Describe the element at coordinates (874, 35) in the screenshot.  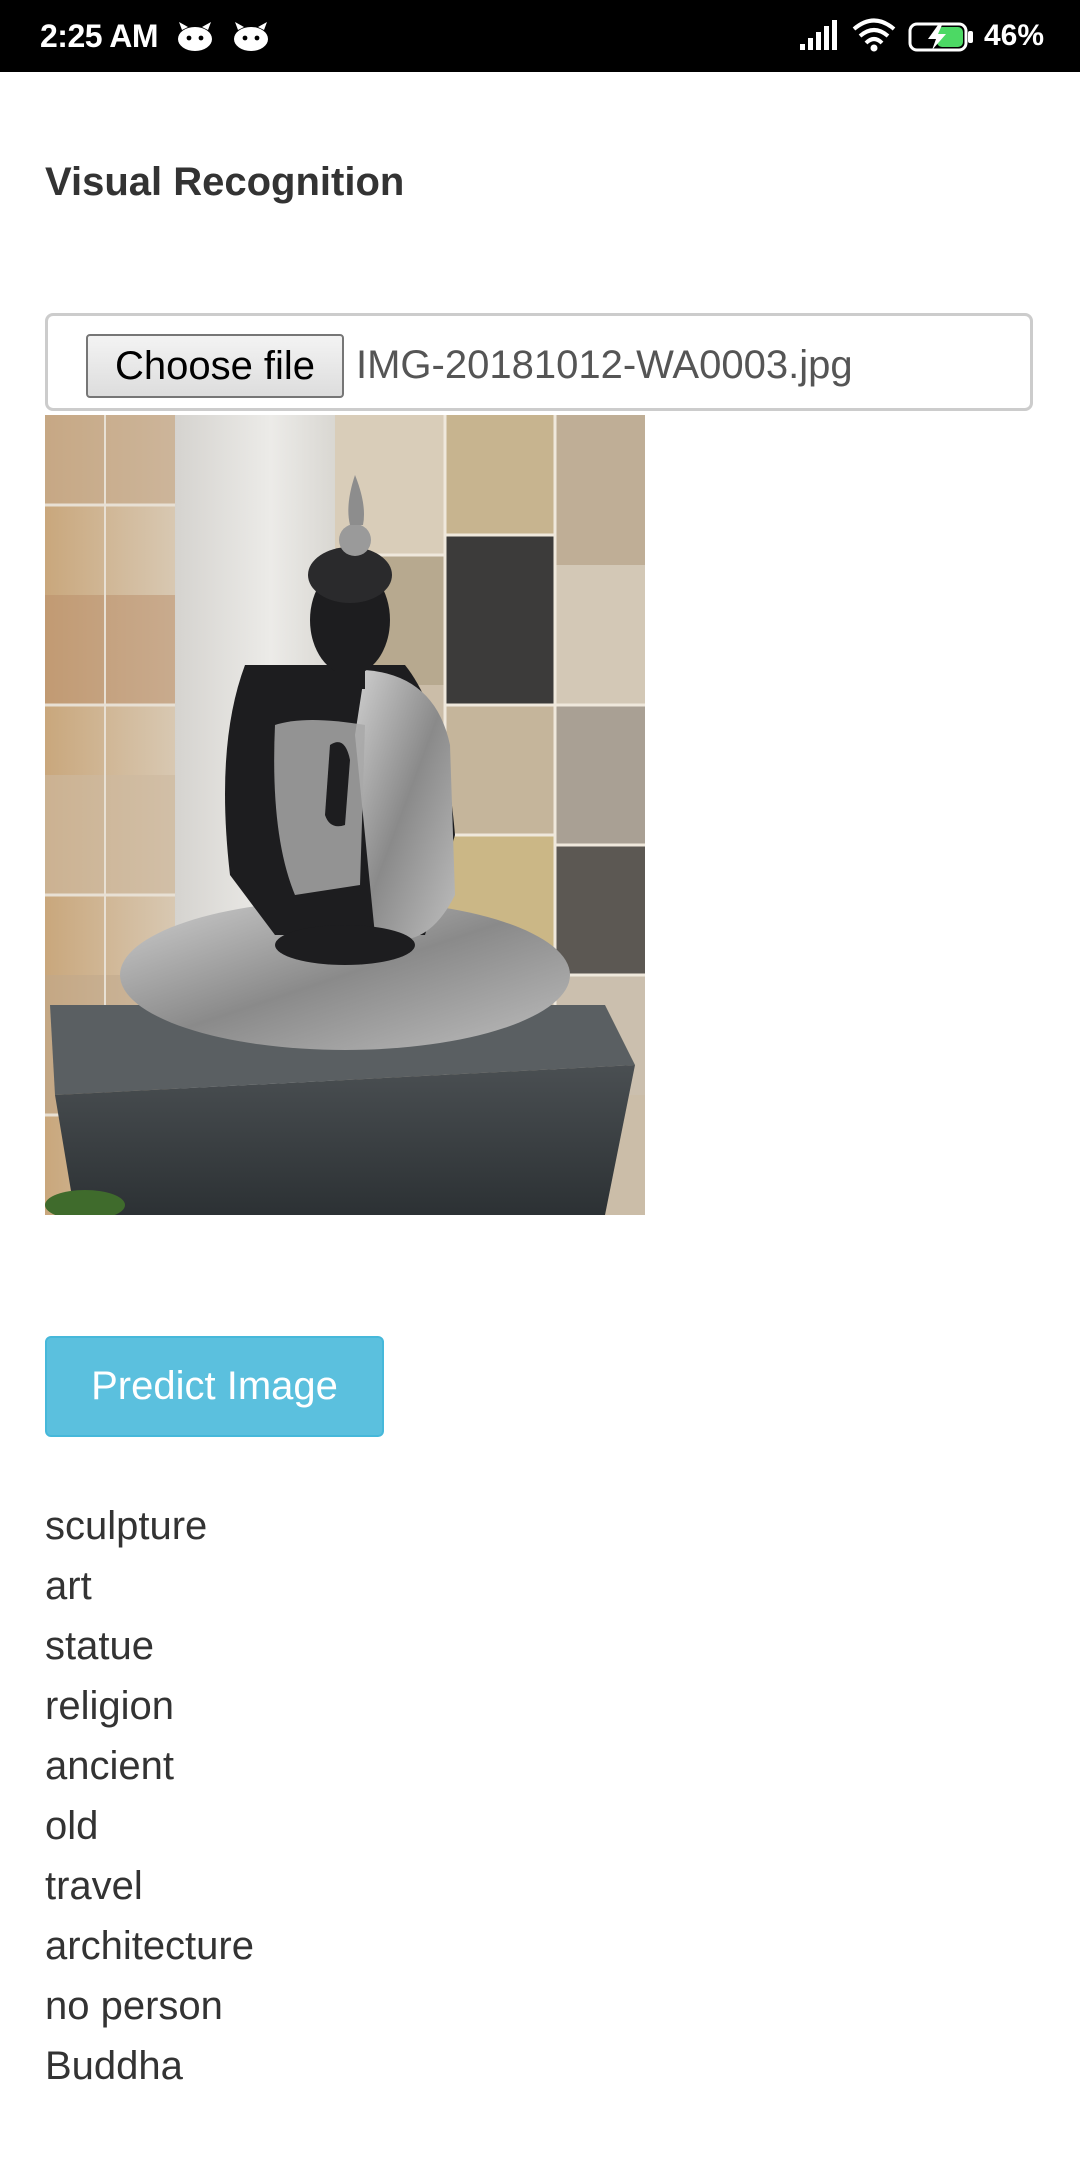
I see `wifi-icon` at that location.